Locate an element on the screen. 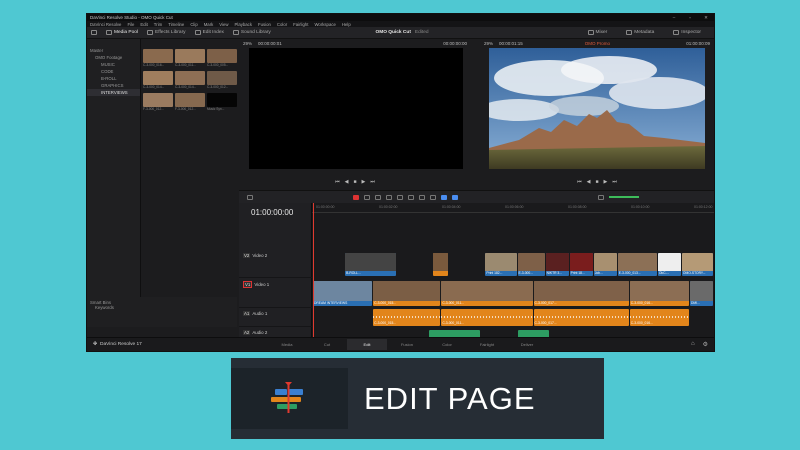  track-header-v1: V1 Video 1 is located at coordinates (275, 293).